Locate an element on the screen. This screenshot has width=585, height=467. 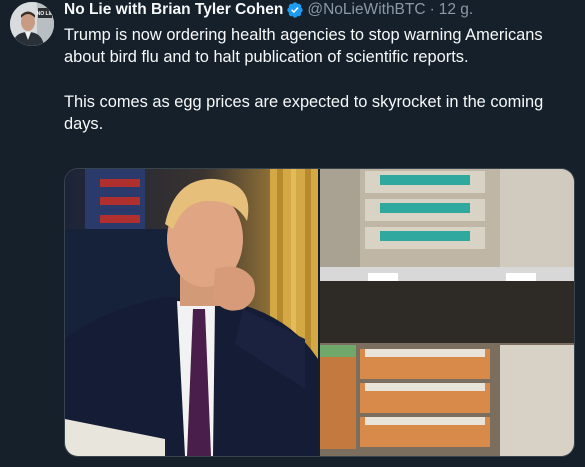
avatar-badge-text: NO LIE is located at coordinates (45, 14).